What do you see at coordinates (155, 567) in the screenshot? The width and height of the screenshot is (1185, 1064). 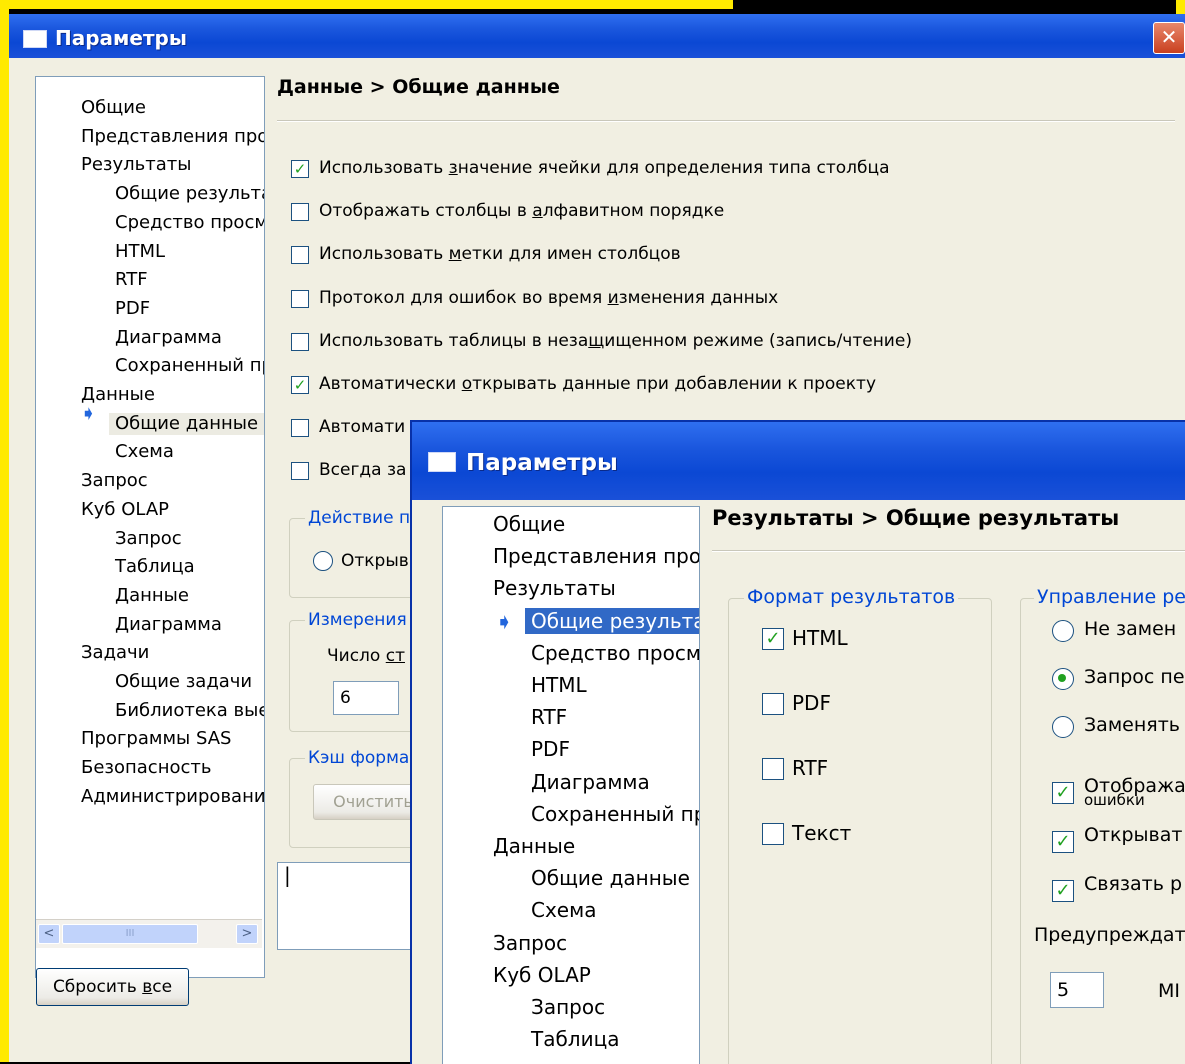 I see `tree-item: Таблица` at bounding box center [155, 567].